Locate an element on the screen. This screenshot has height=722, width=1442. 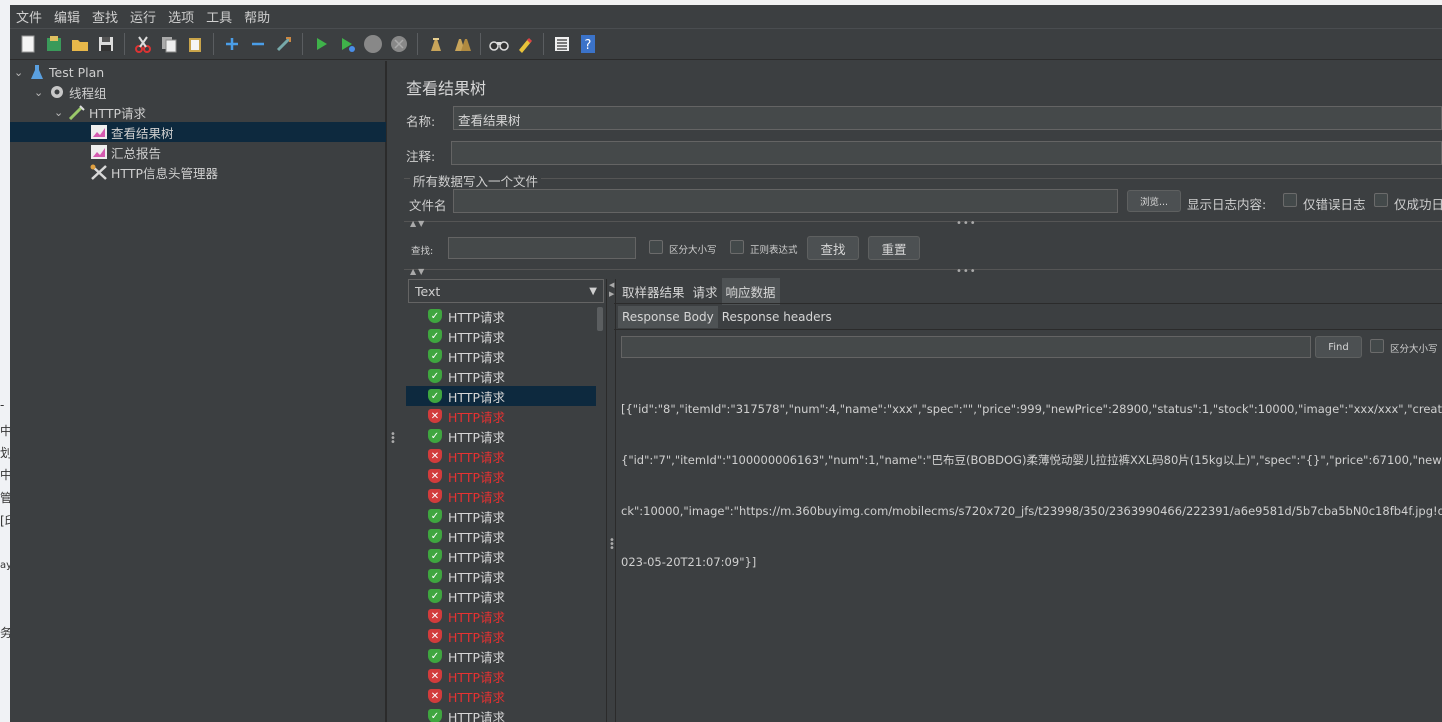
tree-node-thread-group: ⌄ 线程组 is located at coordinates (70, 92).